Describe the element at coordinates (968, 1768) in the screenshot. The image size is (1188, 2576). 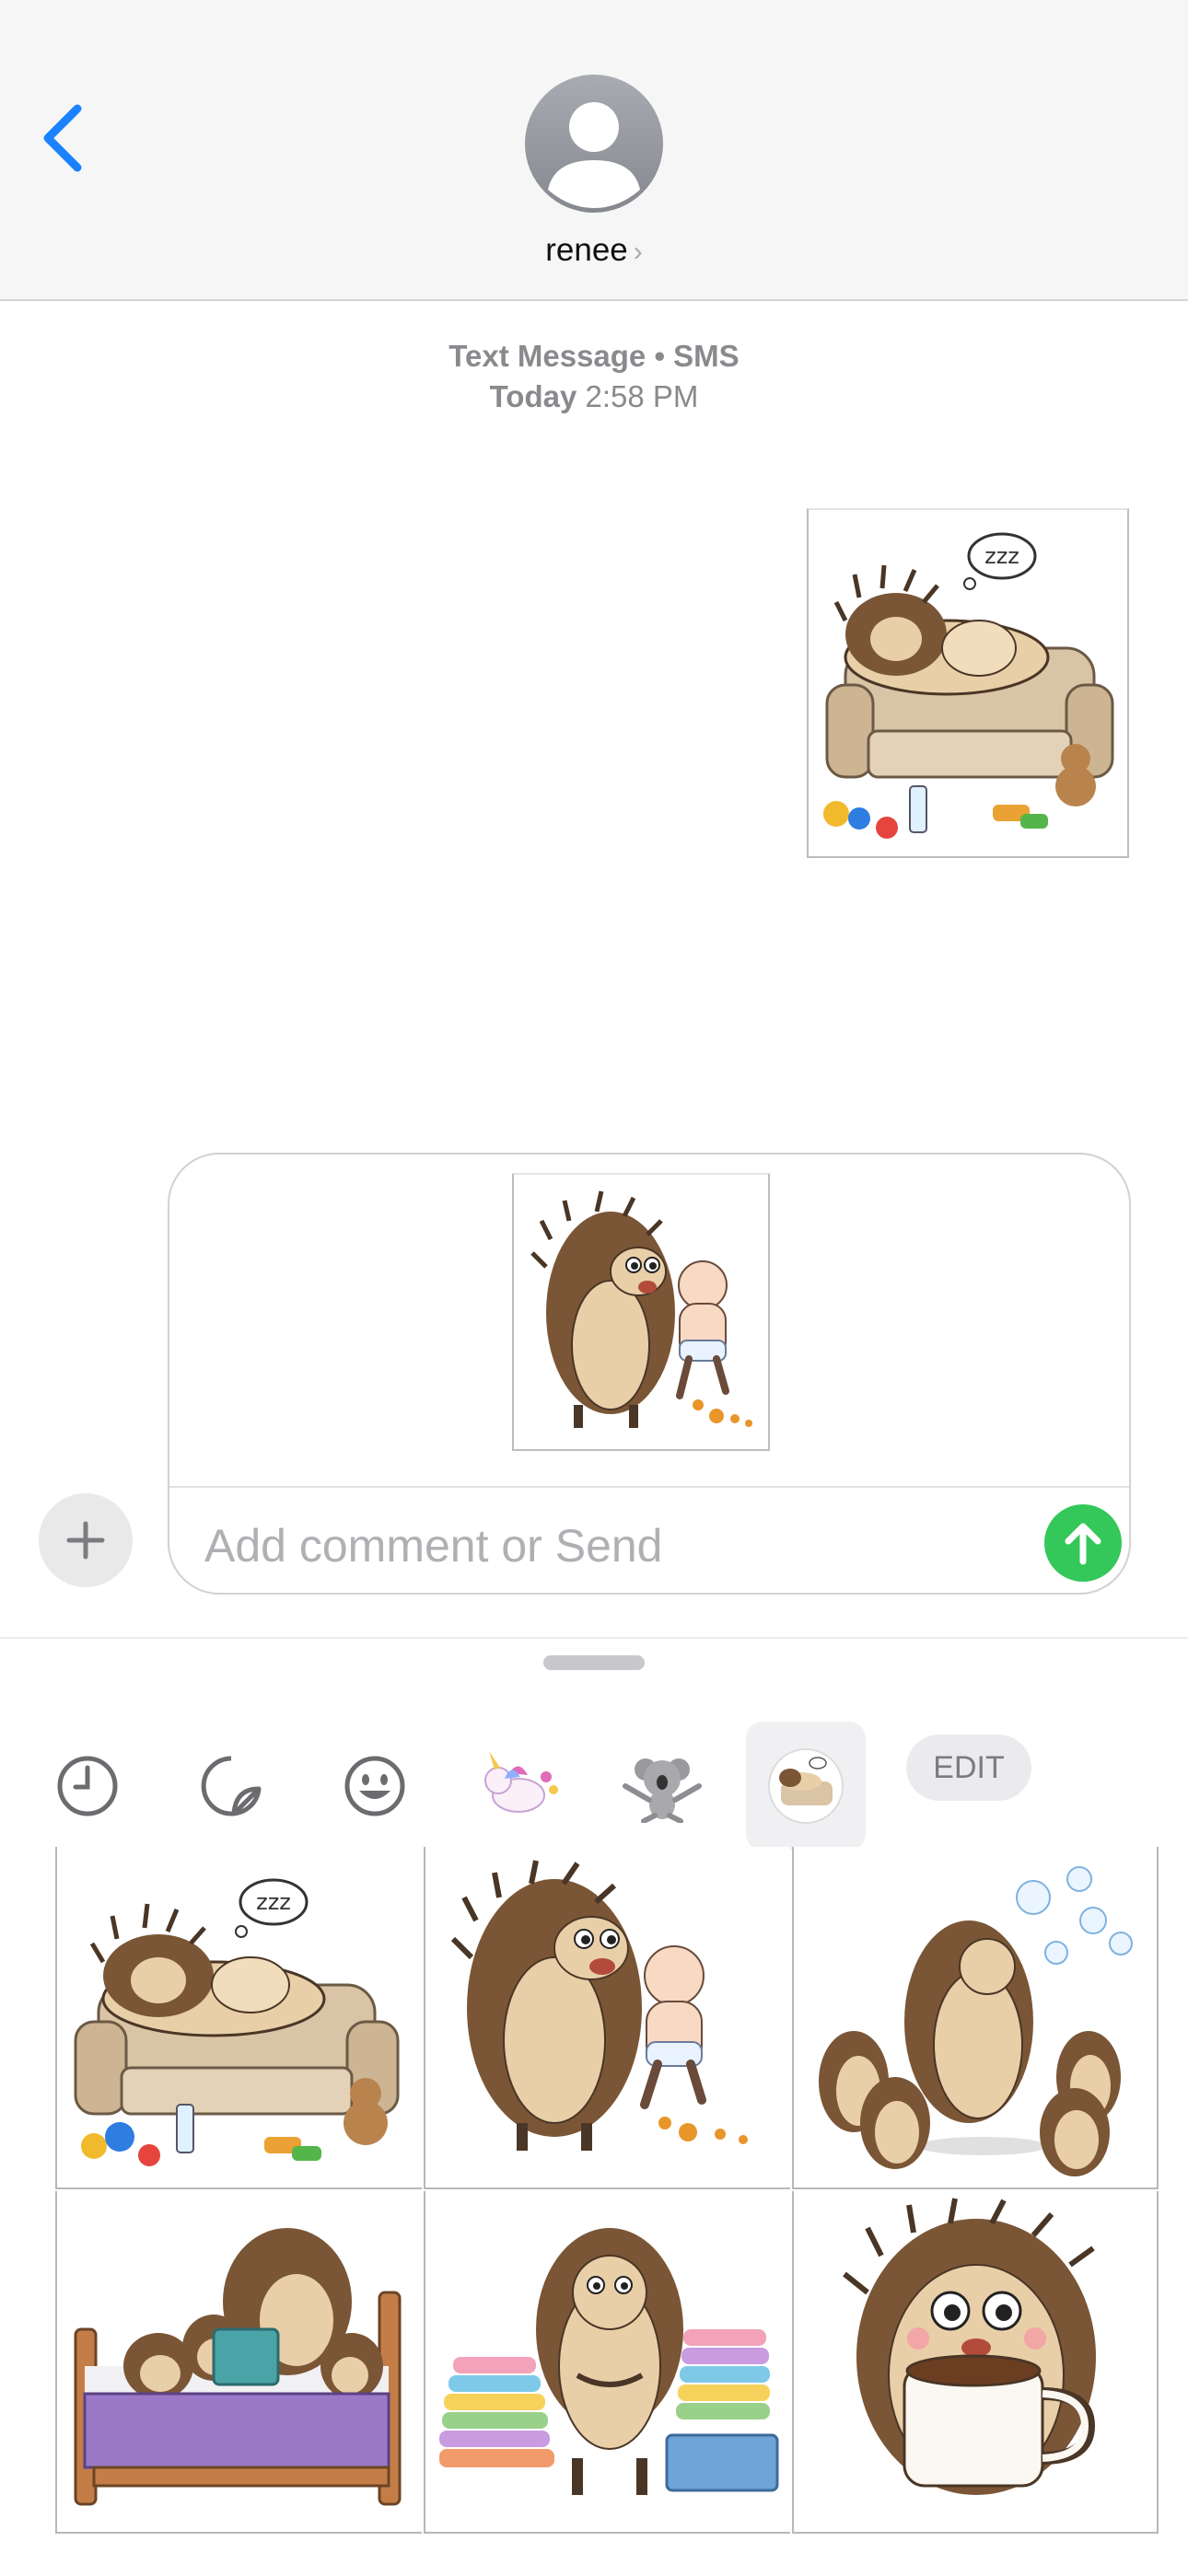
I see `edit-stickers-button: EDIT` at that location.